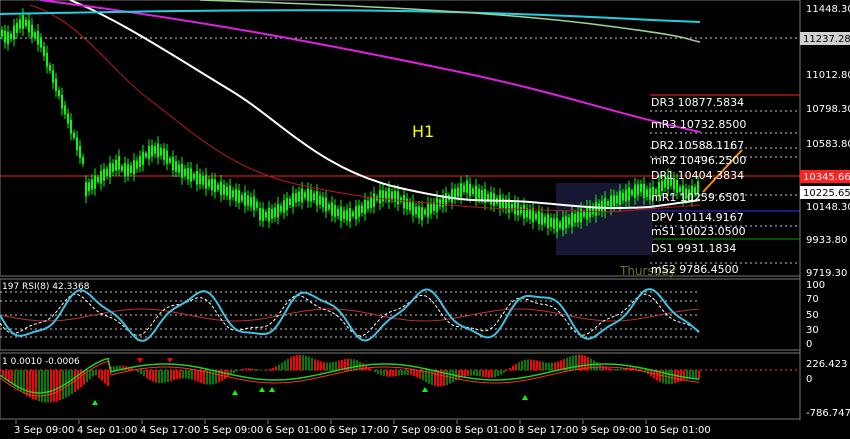 The width and height of the screenshot is (850, 439). I want to click on time-label: 8 Sep 01:00, so click(485, 430).